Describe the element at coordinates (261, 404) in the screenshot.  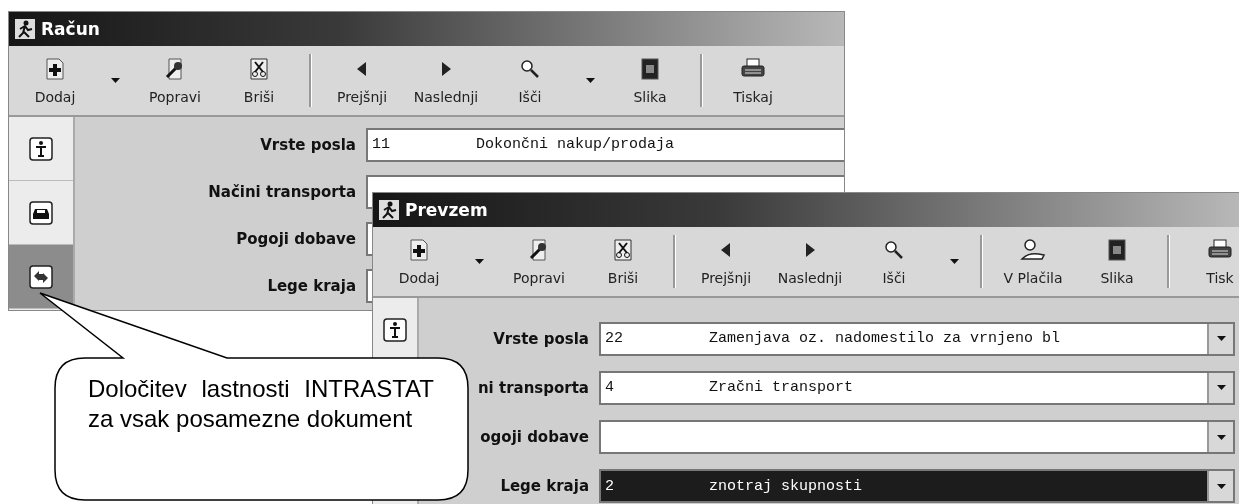
I see `callout-text: Določitev lastnosti INTRASTAT za vsak posamezne dokument` at that location.